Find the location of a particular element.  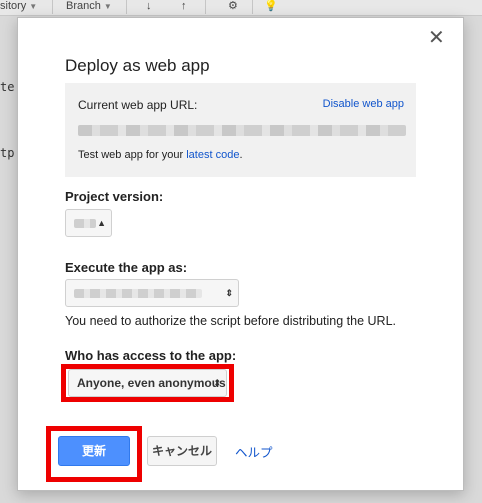

pull-button: ↓ is located at coordinates (149, 8).